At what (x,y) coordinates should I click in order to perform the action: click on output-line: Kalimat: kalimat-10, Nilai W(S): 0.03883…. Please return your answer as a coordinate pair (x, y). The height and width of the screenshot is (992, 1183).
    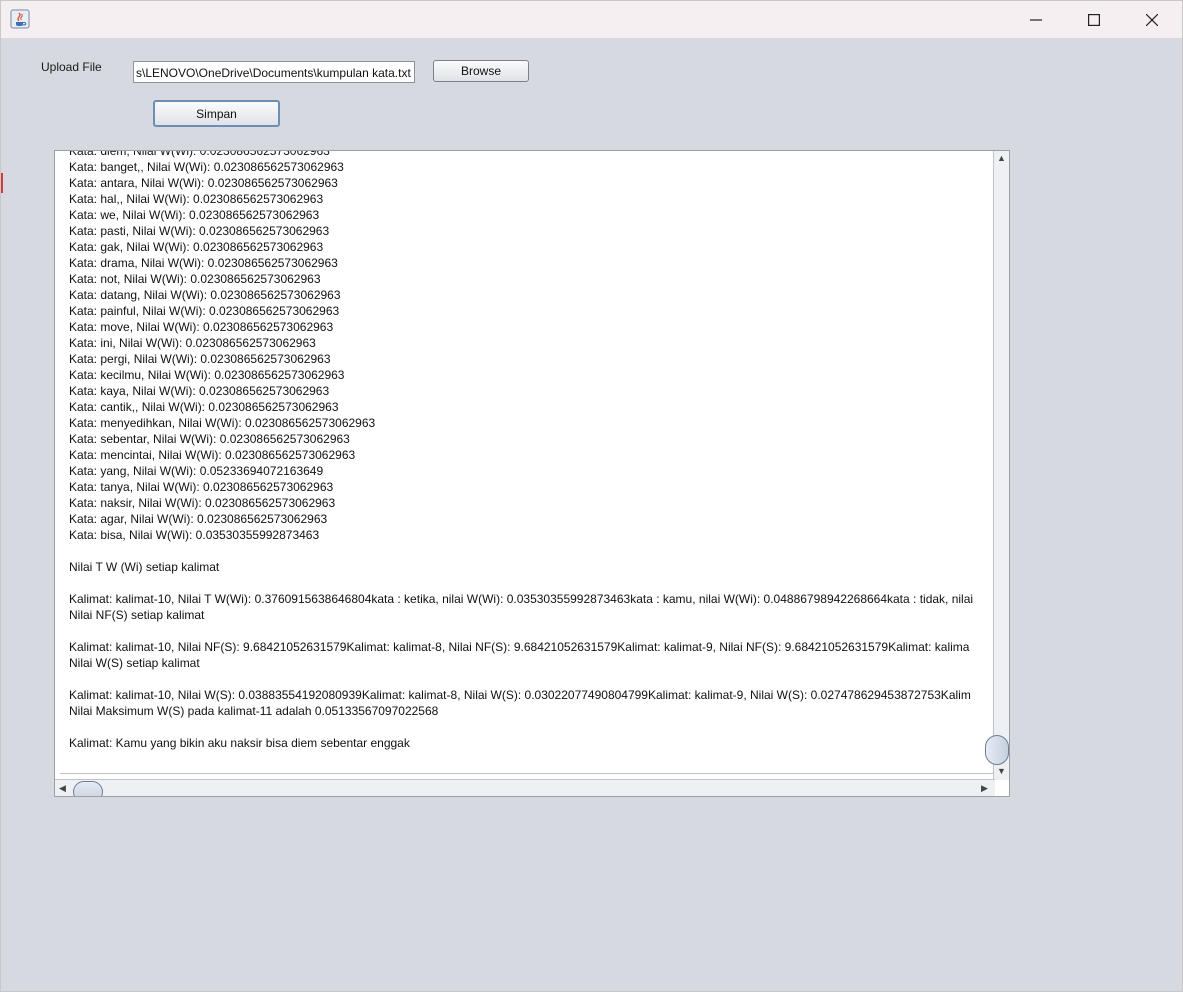
    Looking at the image, I should click on (520, 695).